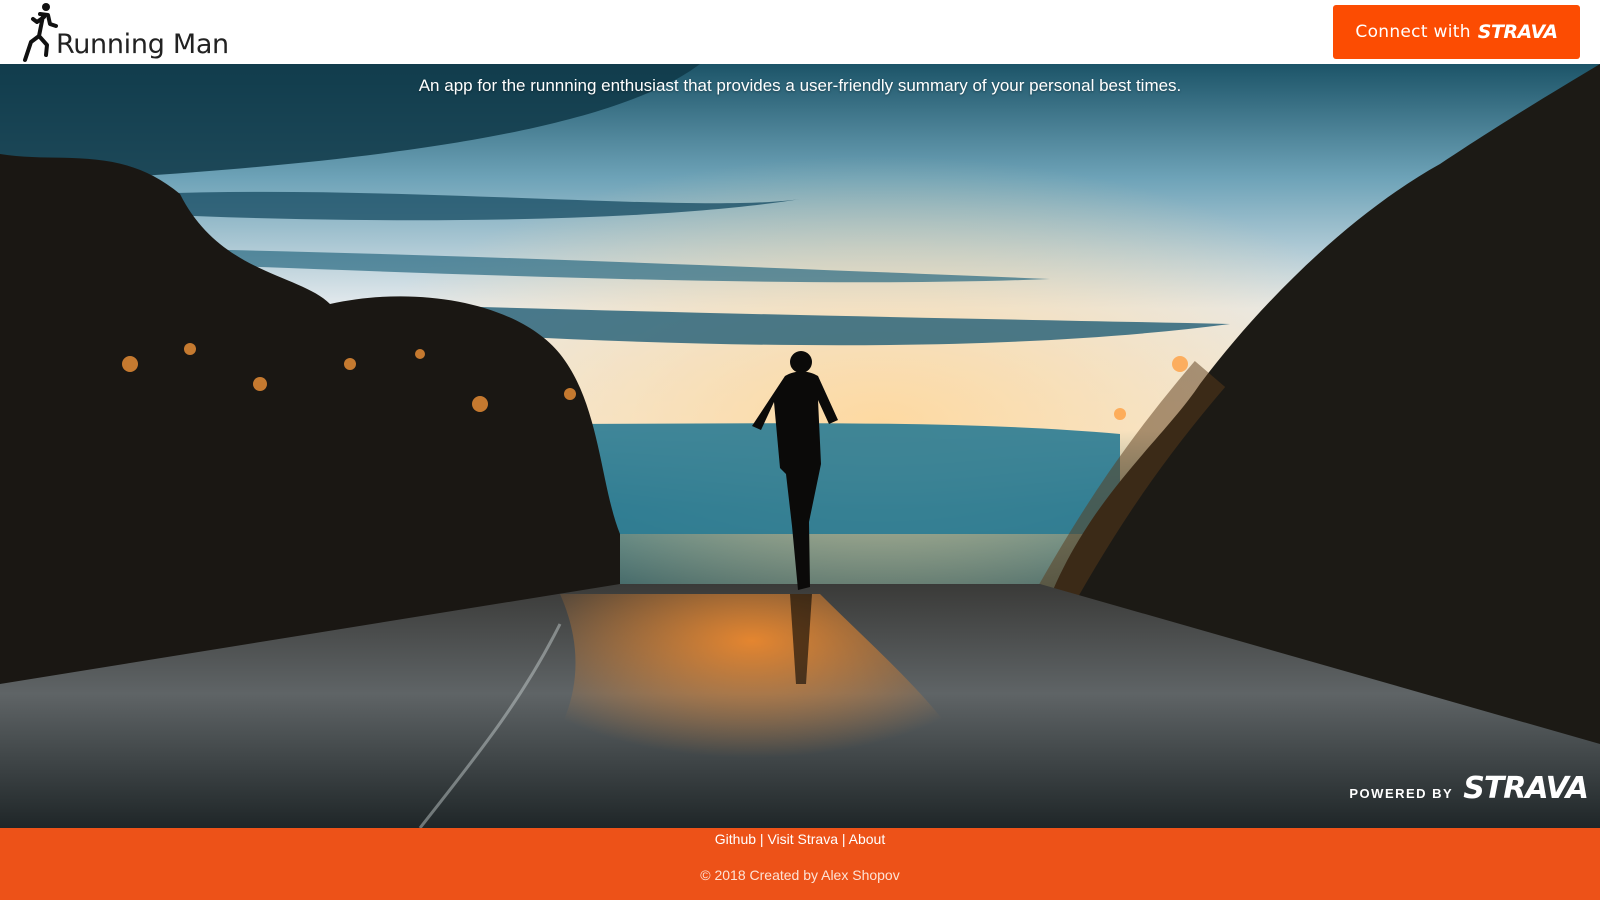 Image resolution: width=1600 pixels, height=900 pixels. I want to click on connect-button-label: Connect with, so click(1413, 32).